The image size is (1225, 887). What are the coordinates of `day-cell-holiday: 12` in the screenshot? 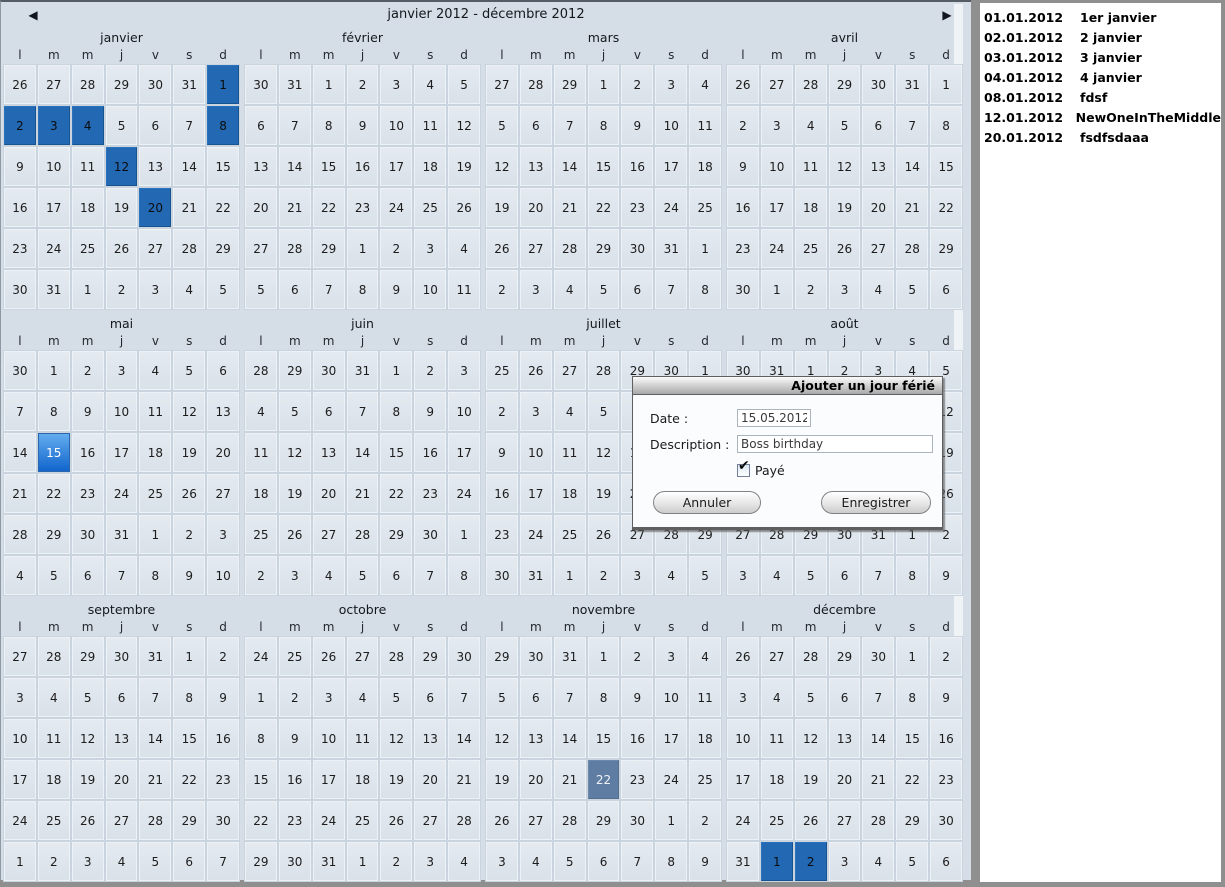 It's located at (121, 166).